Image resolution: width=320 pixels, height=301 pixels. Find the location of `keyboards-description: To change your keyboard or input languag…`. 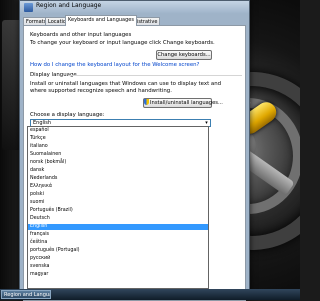

keyboards-description: To change your keyboard or input languag… is located at coordinates (122, 43).